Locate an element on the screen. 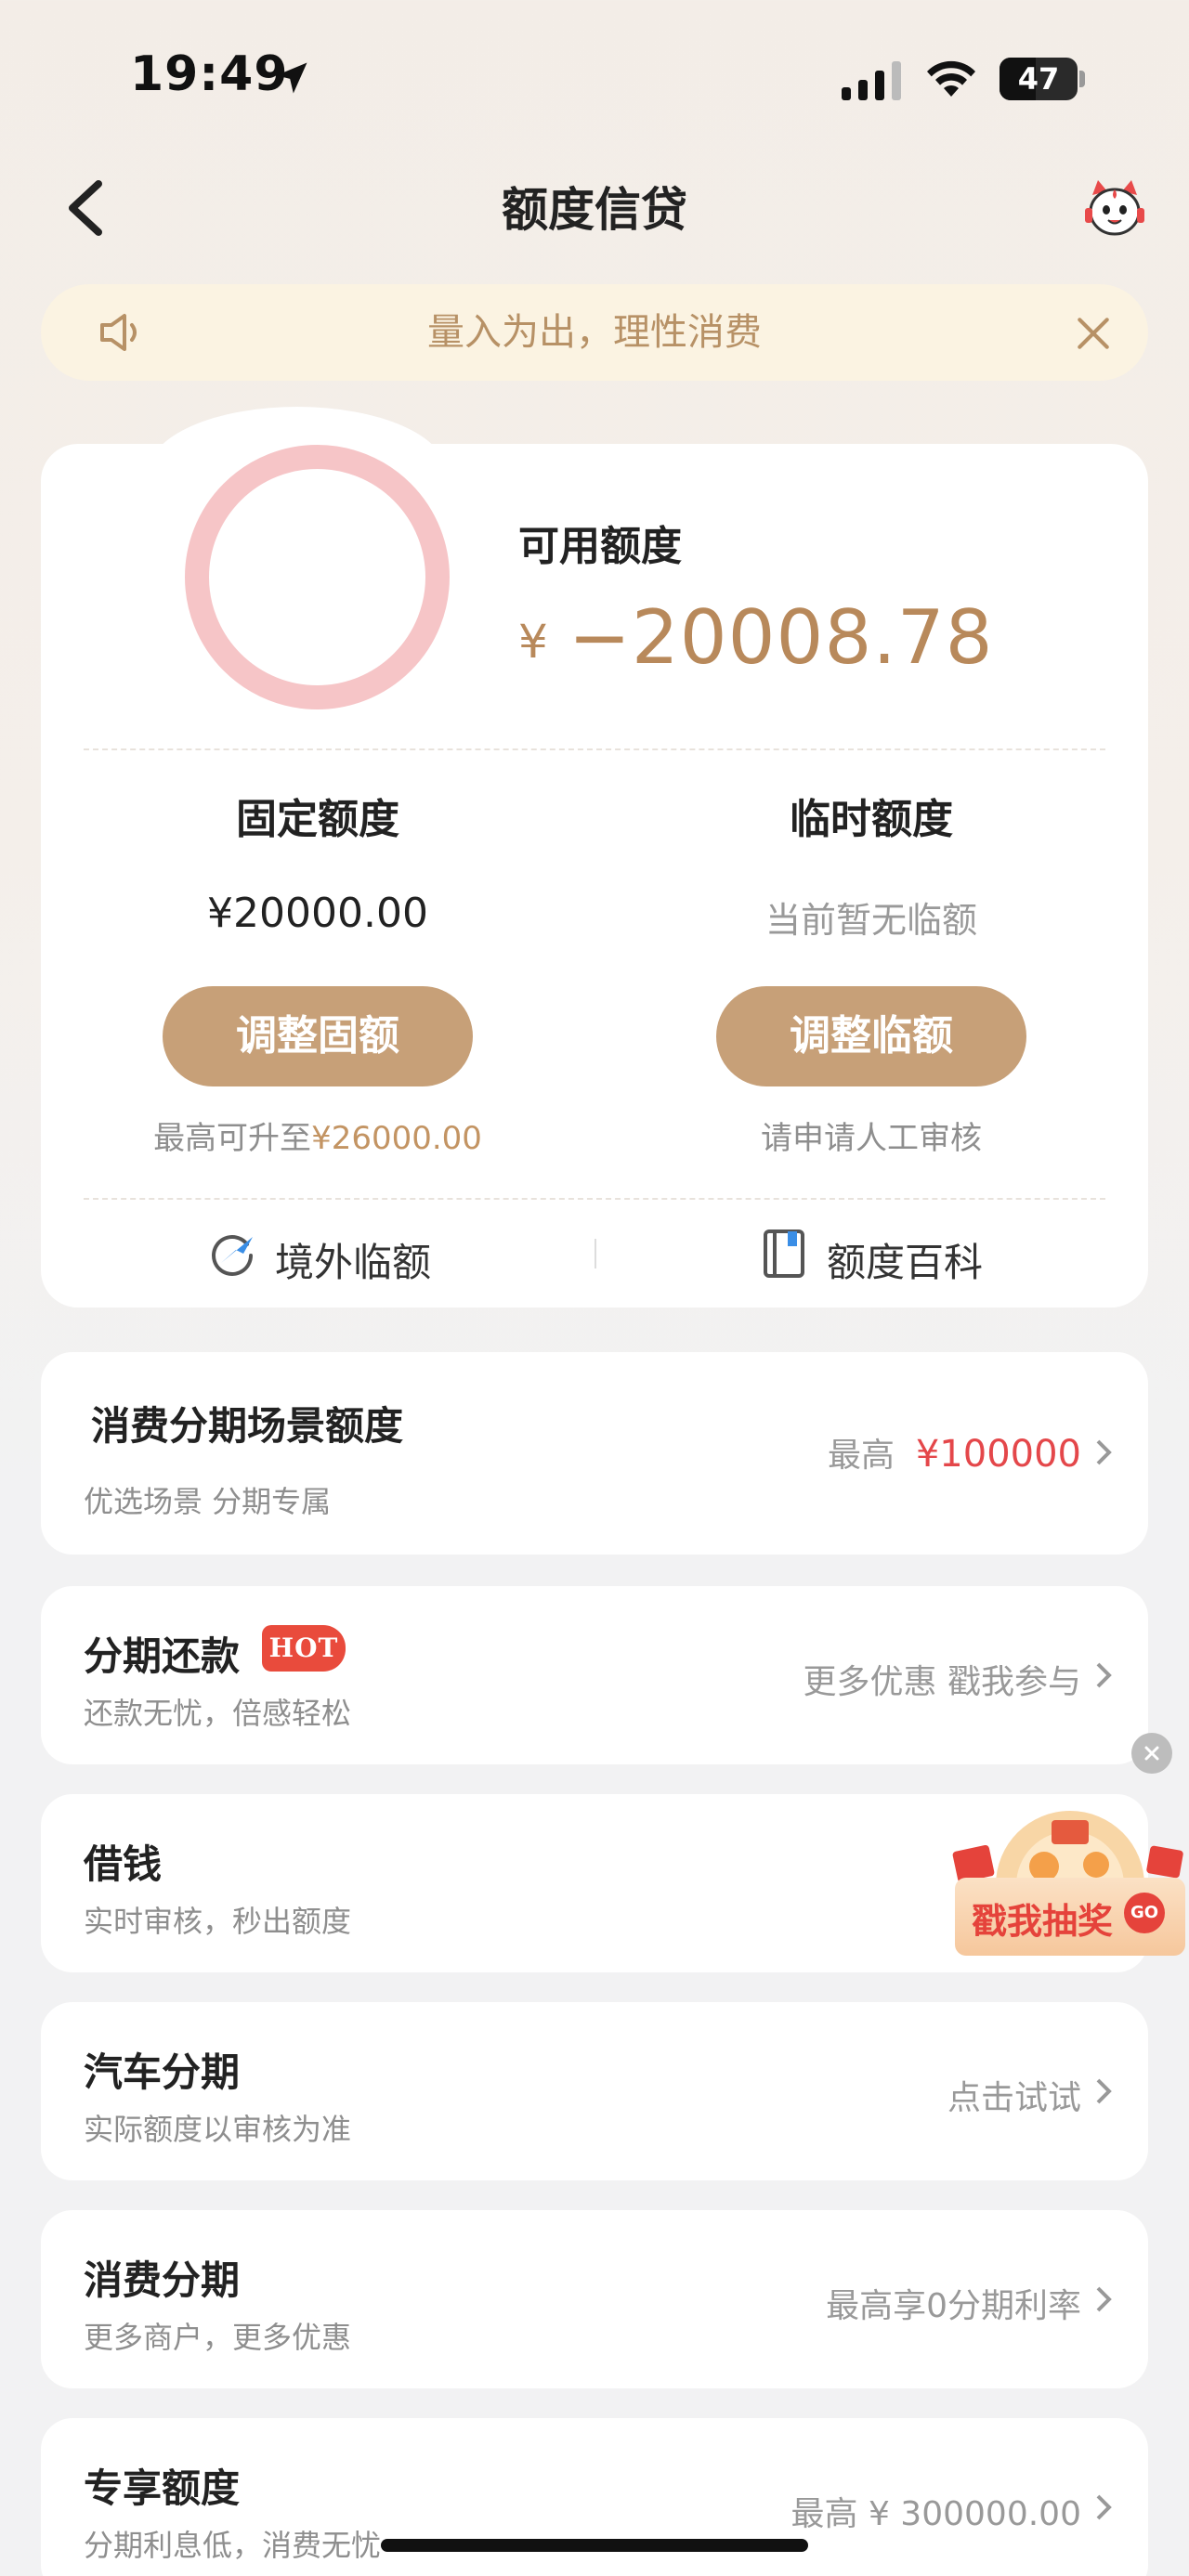 This screenshot has width=1189, height=2576. list-item-subtitle: 实际额度以审核为准 is located at coordinates (218, 2129).